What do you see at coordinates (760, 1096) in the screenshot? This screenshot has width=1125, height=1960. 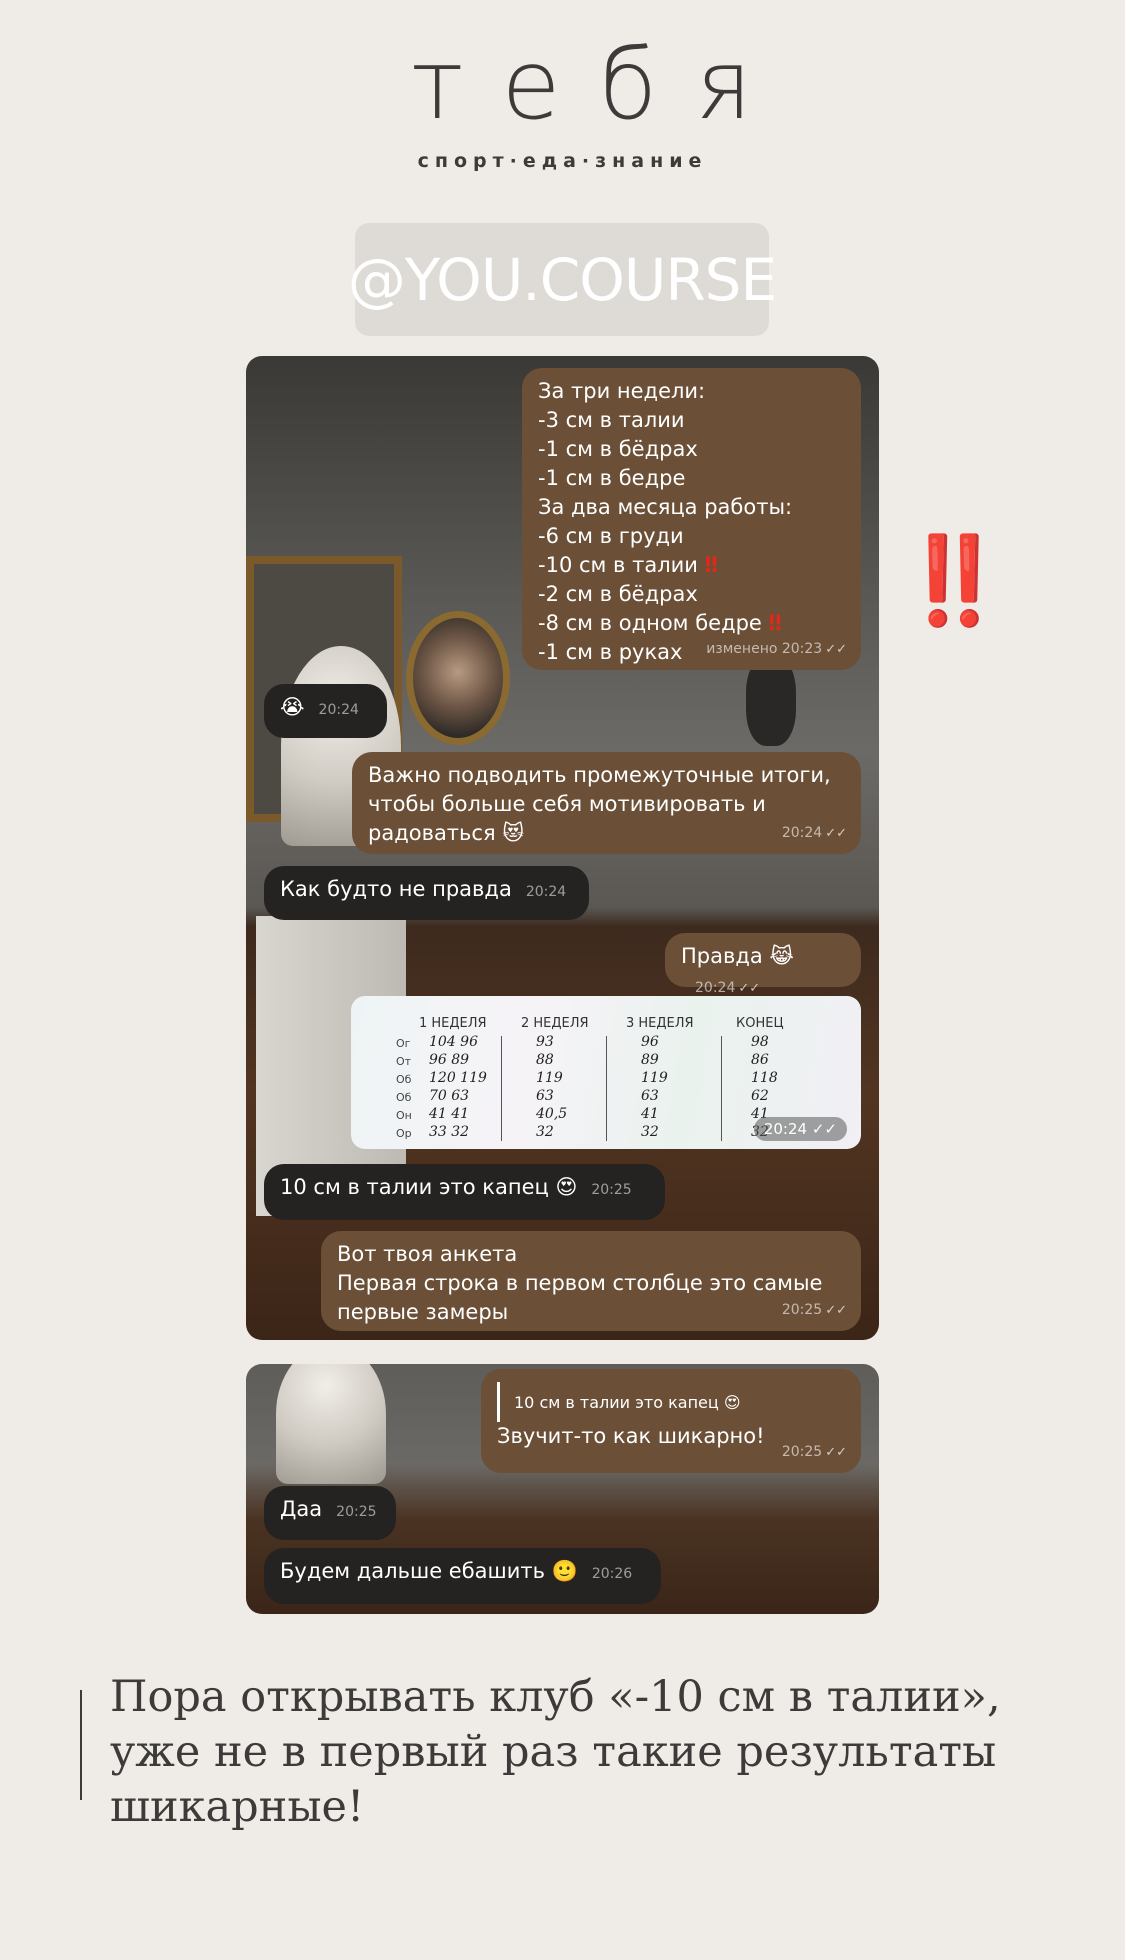 I see `sheet-value: 62` at bounding box center [760, 1096].